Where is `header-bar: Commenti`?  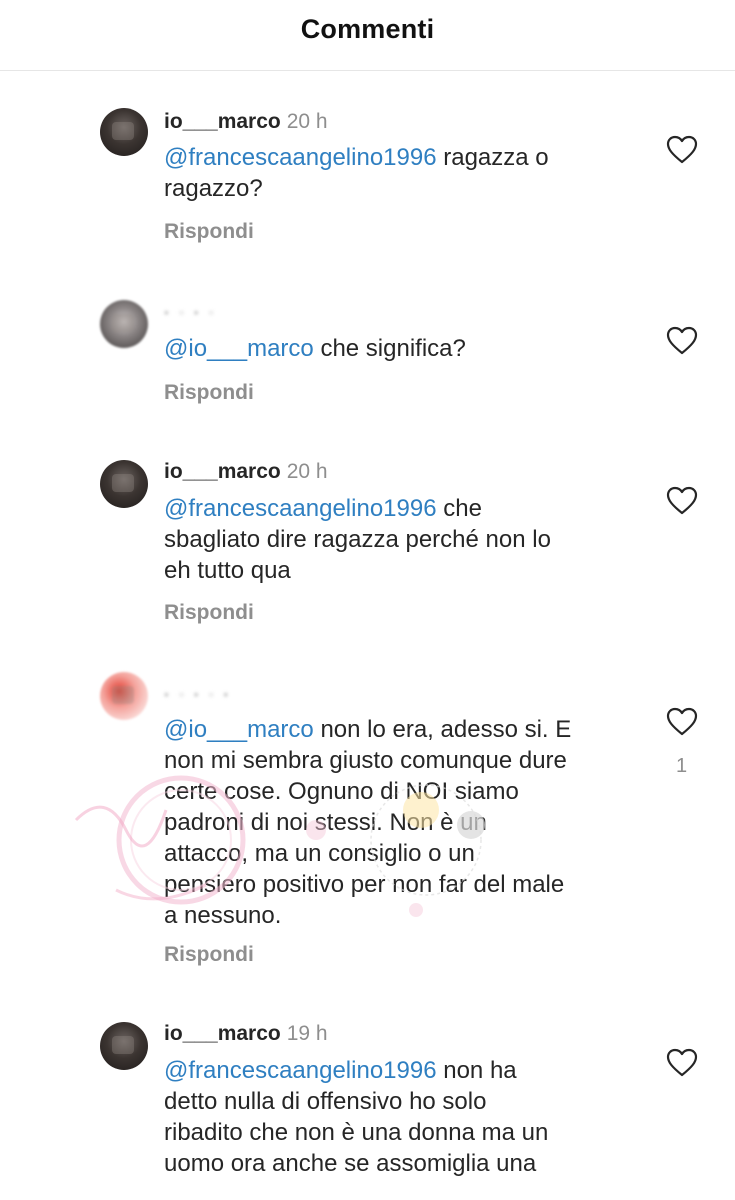 header-bar: Commenti is located at coordinates (367, 35).